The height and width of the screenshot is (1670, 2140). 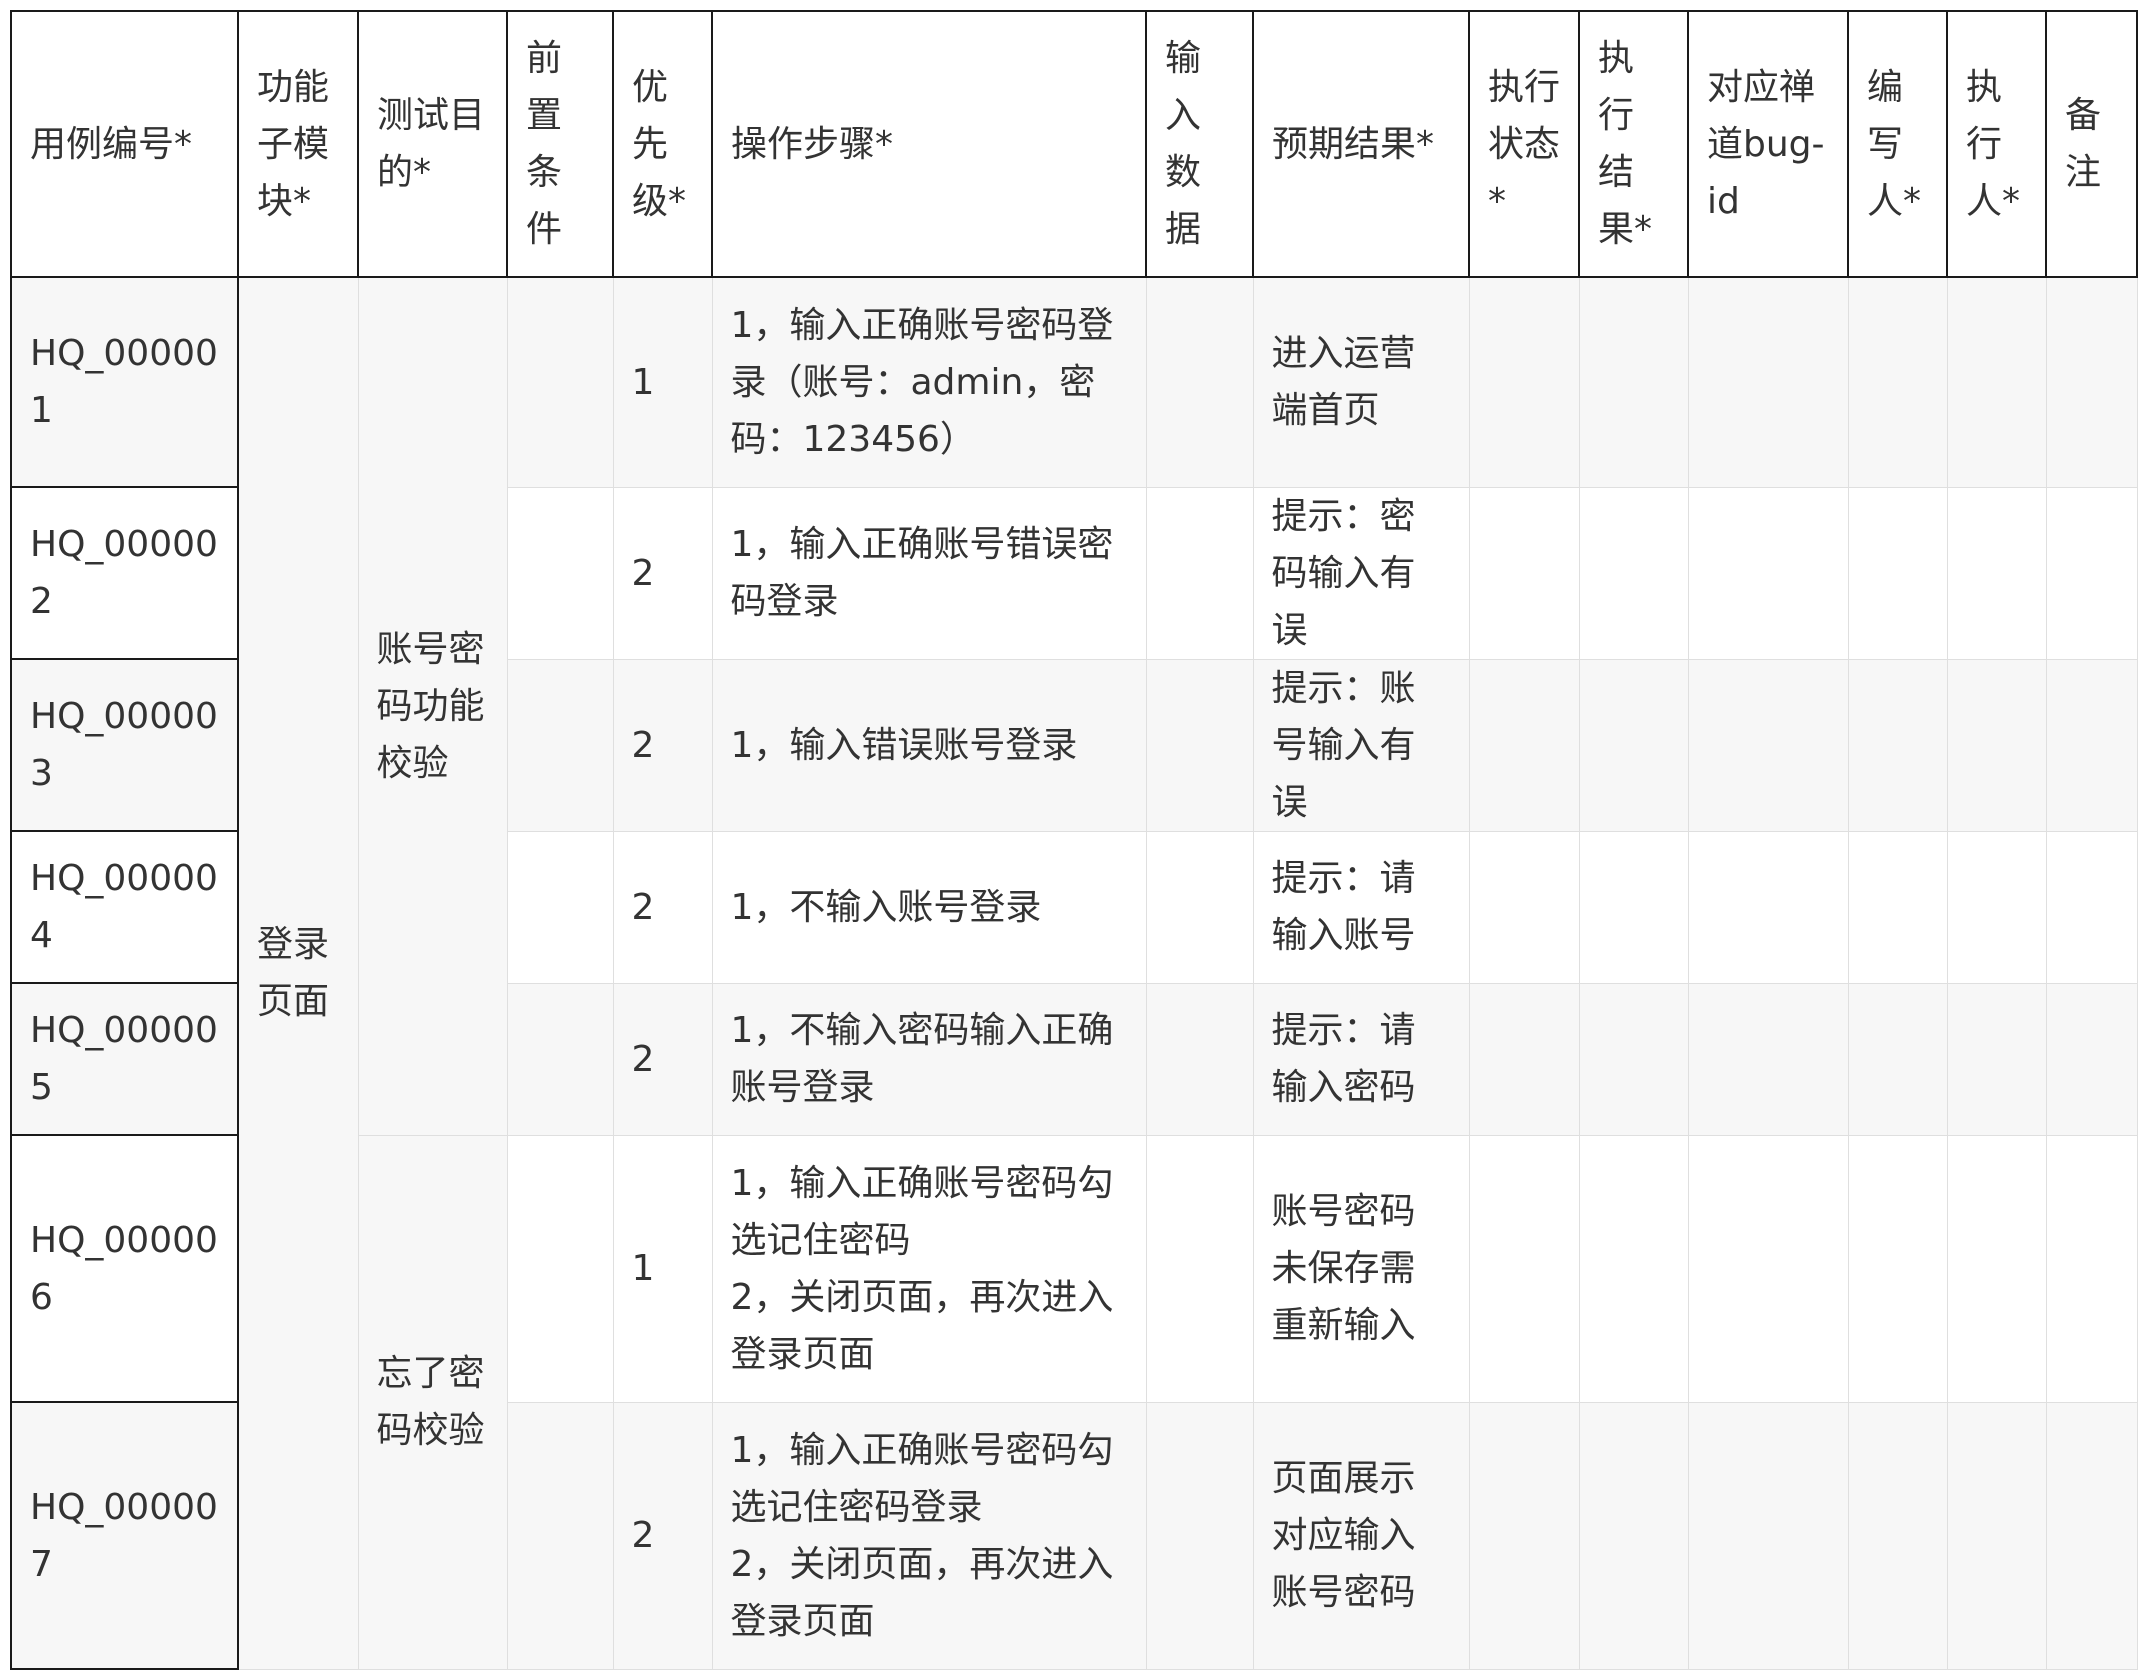 I want to click on steps-cell: 1，不输入密码输入正确账号登录, so click(x=929, y=1059).